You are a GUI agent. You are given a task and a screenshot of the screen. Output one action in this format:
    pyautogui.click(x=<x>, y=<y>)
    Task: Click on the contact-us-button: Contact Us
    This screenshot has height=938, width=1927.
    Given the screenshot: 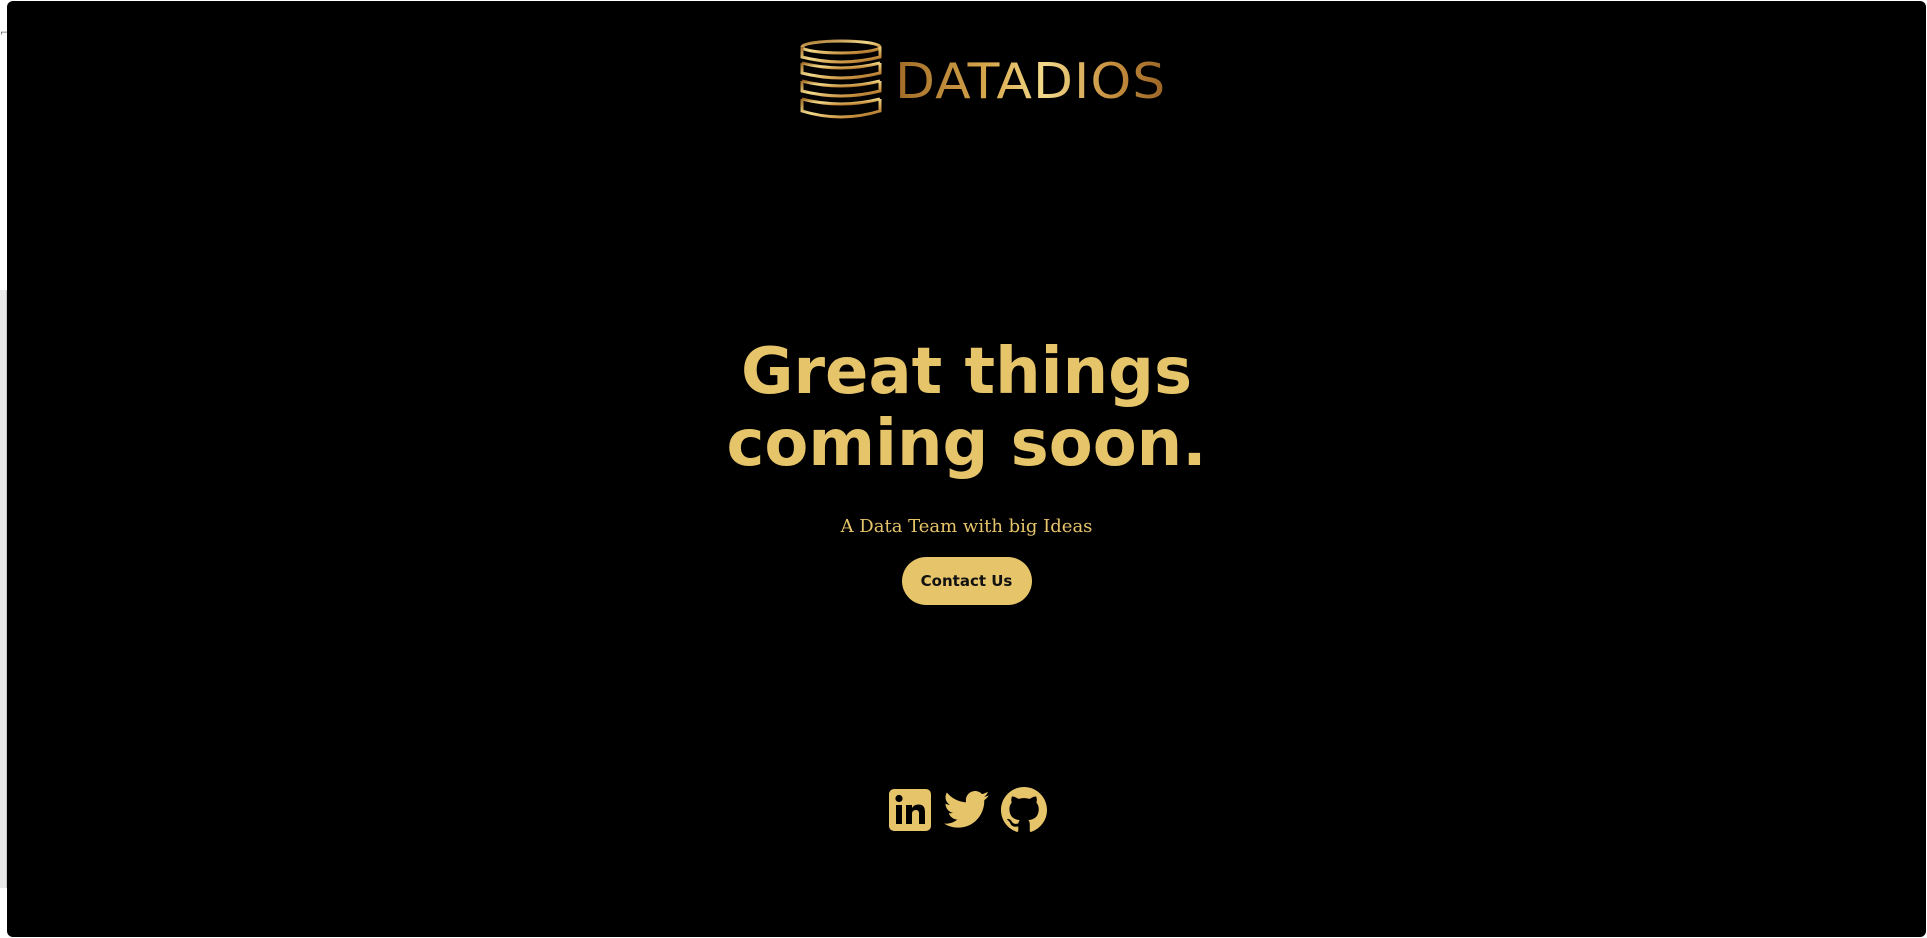 What is the action you would take?
    pyautogui.click(x=966, y=581)
    